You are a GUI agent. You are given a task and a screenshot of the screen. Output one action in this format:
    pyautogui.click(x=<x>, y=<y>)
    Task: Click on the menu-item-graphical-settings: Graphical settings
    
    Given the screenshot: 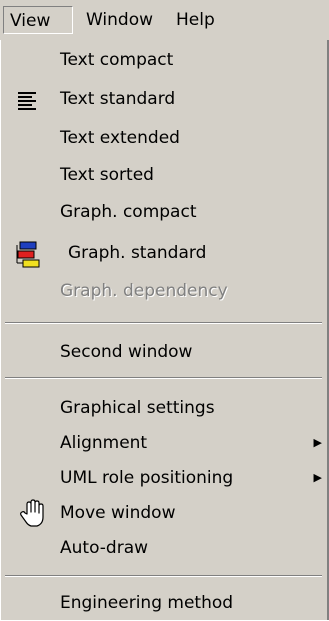 What is the action you would take?
    pyautogui.click(x=163, y=408)
    